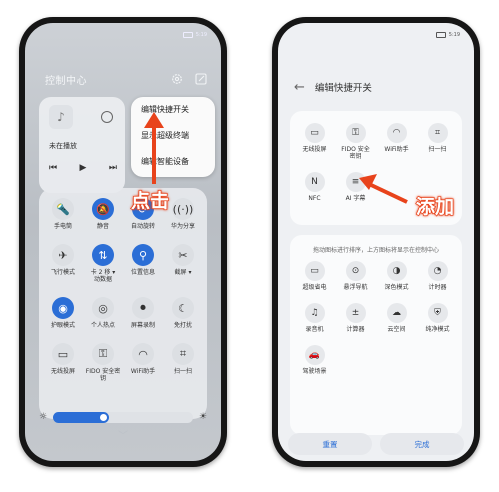 The height and width of the screenshot is (492, 499). Describe the element at coordinates (182, 226) in the screenshot. I see `tile-label: 华为分享` at that location.